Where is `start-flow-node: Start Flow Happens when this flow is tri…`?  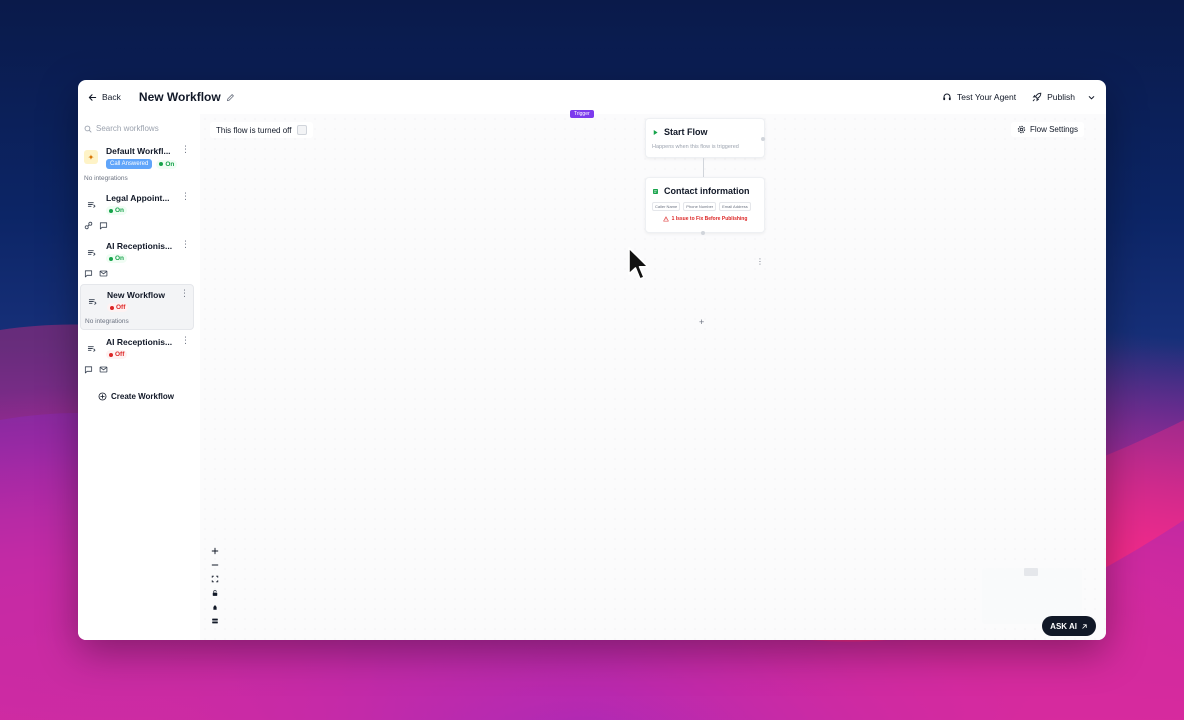
start-flow-node: Start Flow Happens when this flow is tri… is located at coordinates (705, 138).